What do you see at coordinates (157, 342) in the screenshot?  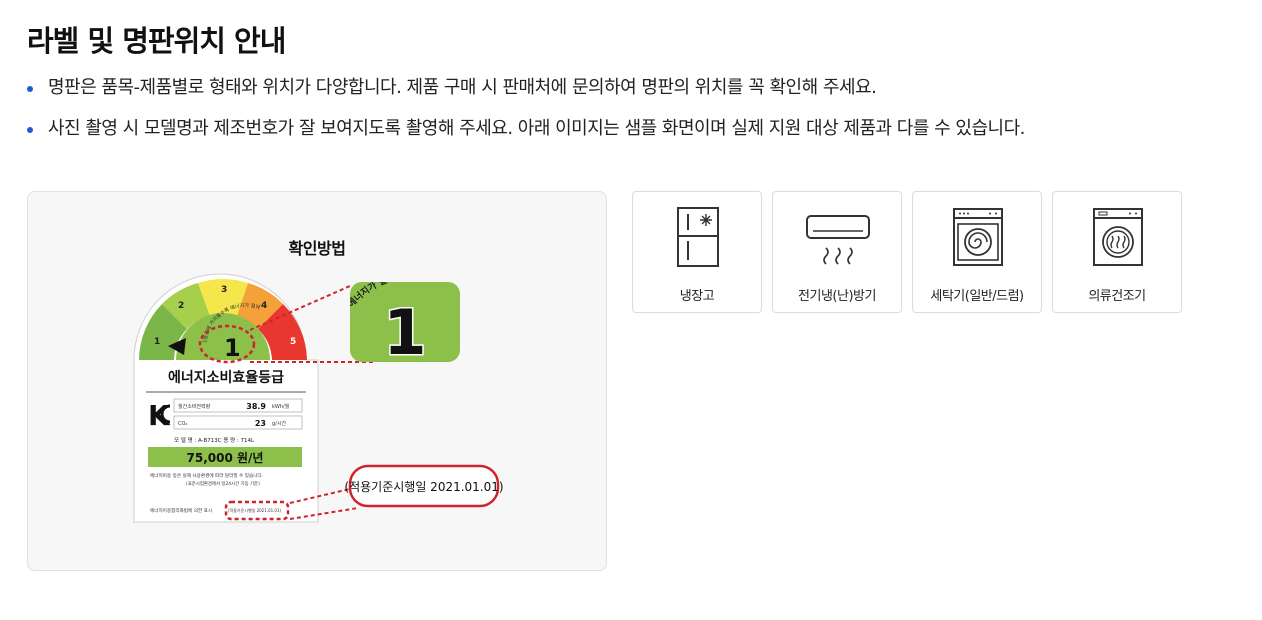 I see `grade-number: 1` at bounding box center [157, 342].